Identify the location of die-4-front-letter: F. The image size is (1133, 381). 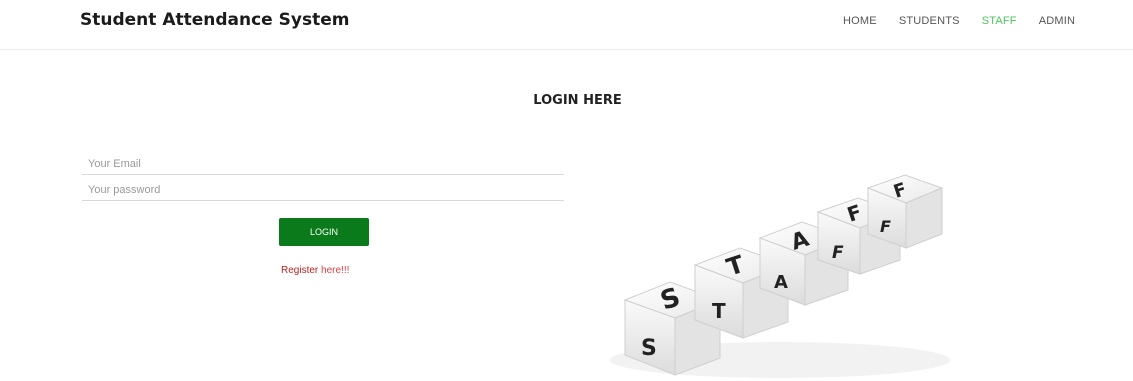
(838, 253).